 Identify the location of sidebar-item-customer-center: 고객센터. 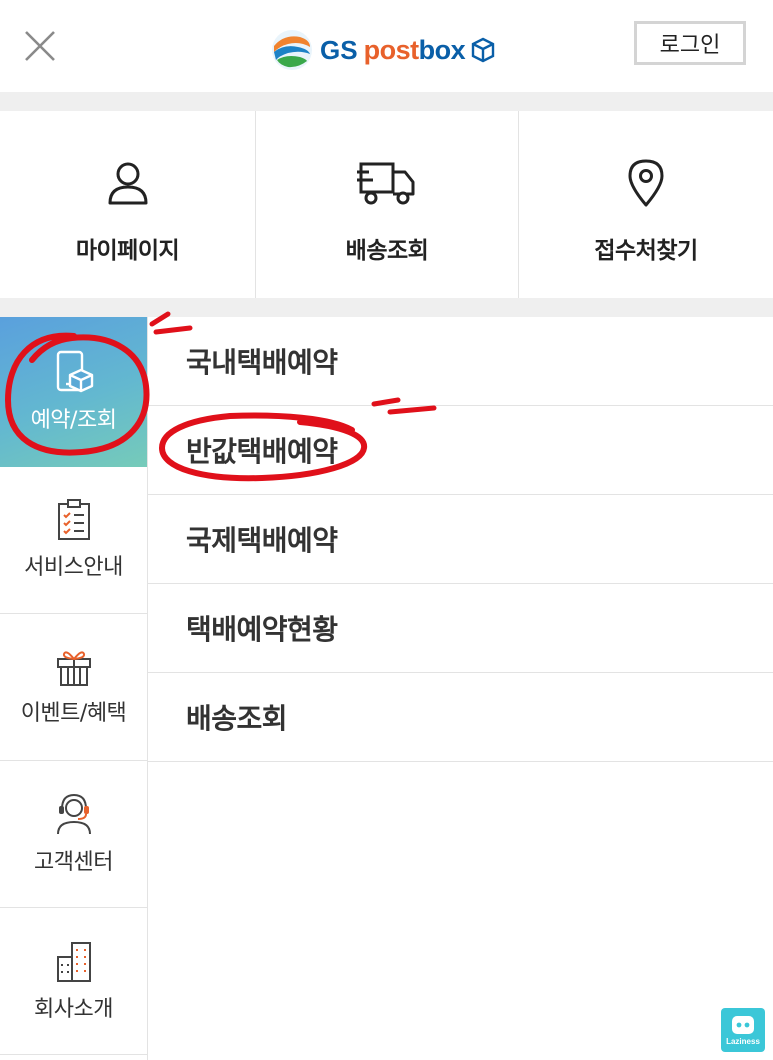
(73, 834).